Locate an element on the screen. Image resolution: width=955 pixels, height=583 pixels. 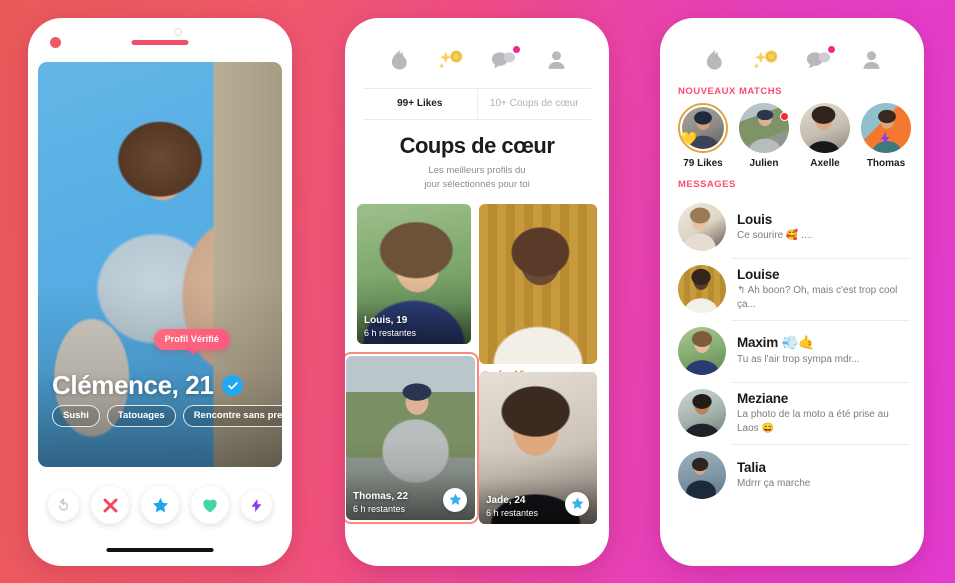
new-matches-row: 💛 79 Likes Julien Axelle Thomas is located at coordinates (792, 136).